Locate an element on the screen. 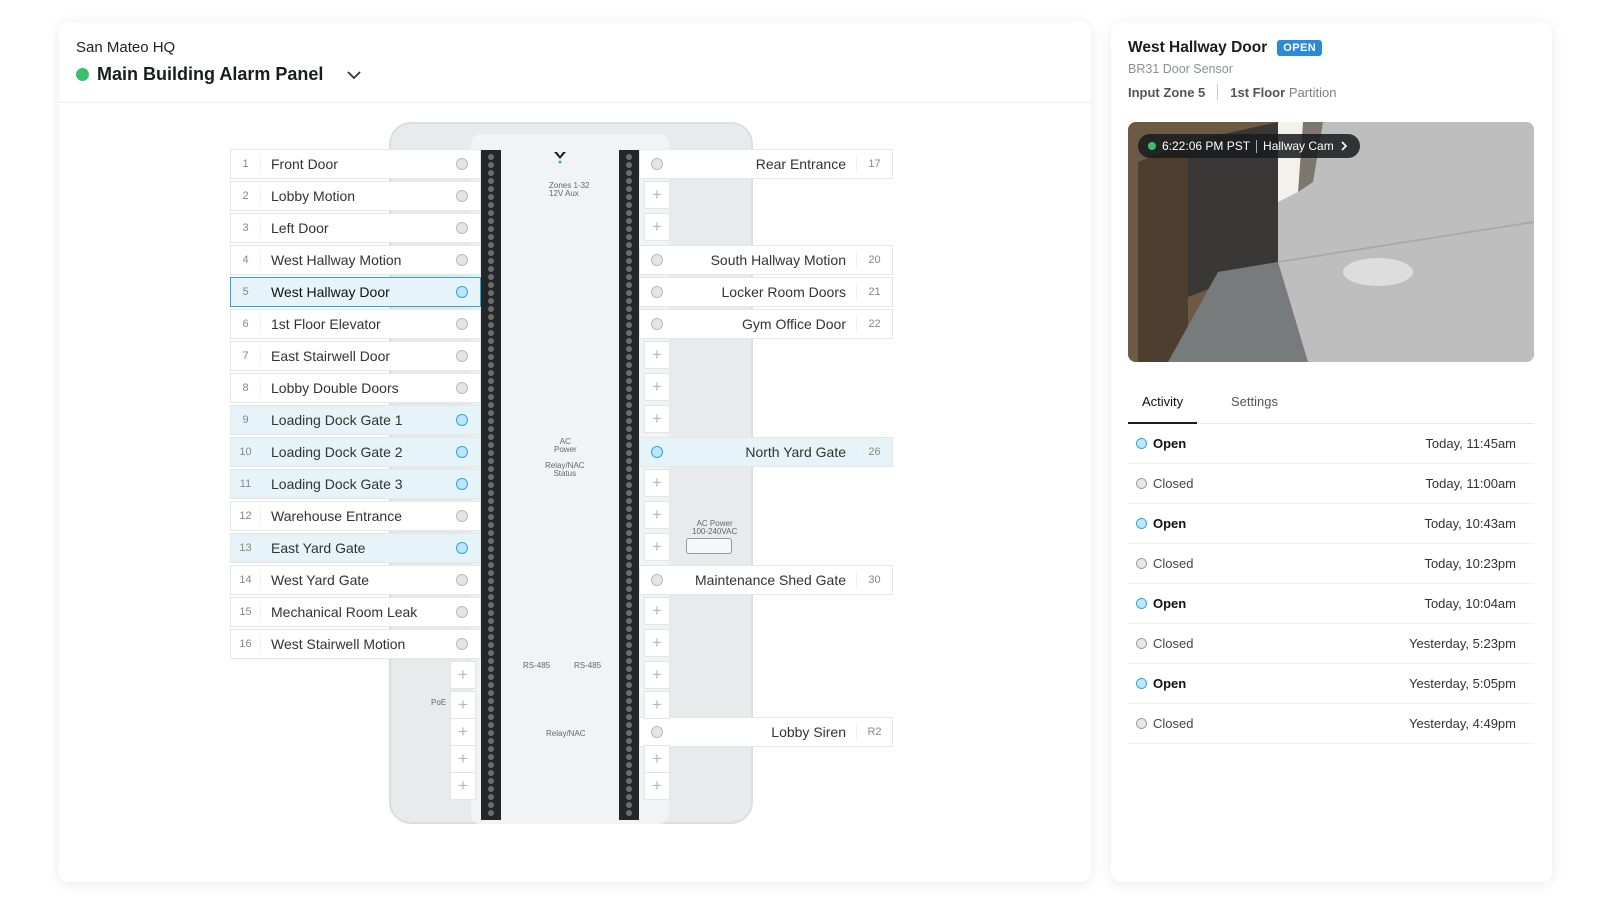  panel-selector: Main Building Alarm Panel is located at coordinates (219, 74).